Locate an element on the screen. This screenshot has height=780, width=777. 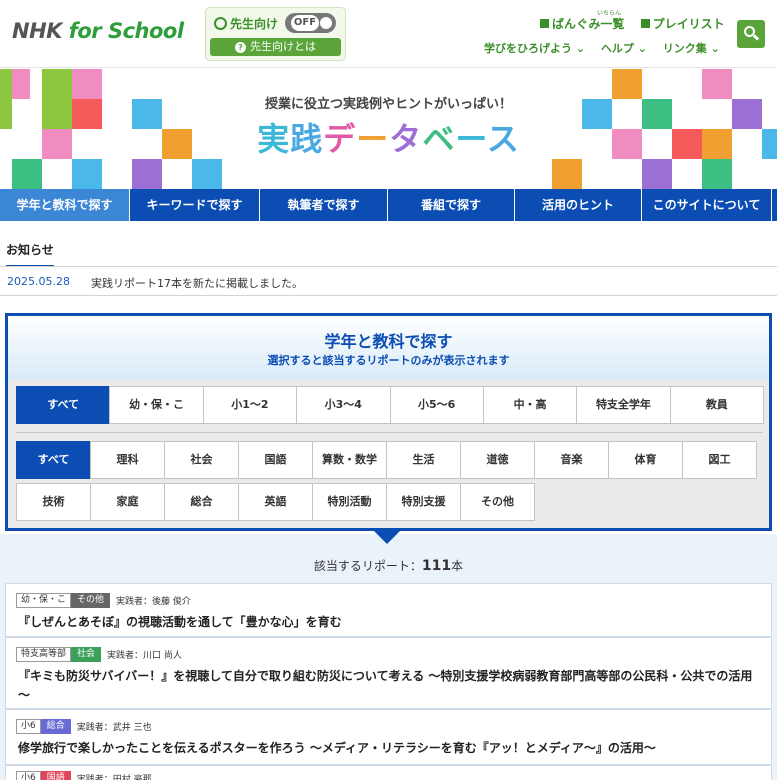
learn-more-menu: 学びをひろげよう ⌄ is located at coordinates (534, 48).